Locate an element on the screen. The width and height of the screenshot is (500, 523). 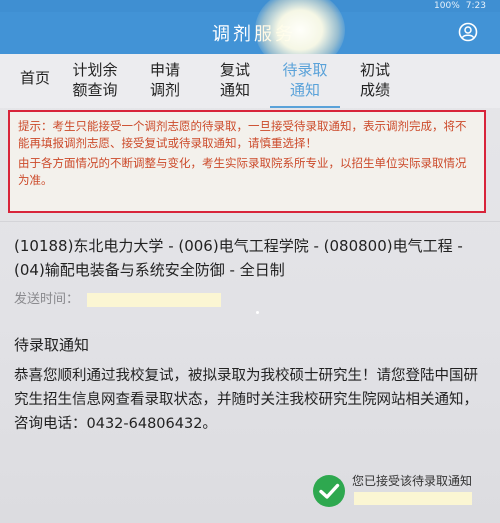
tab-label: 初试 is located at coordinates (374, 70).